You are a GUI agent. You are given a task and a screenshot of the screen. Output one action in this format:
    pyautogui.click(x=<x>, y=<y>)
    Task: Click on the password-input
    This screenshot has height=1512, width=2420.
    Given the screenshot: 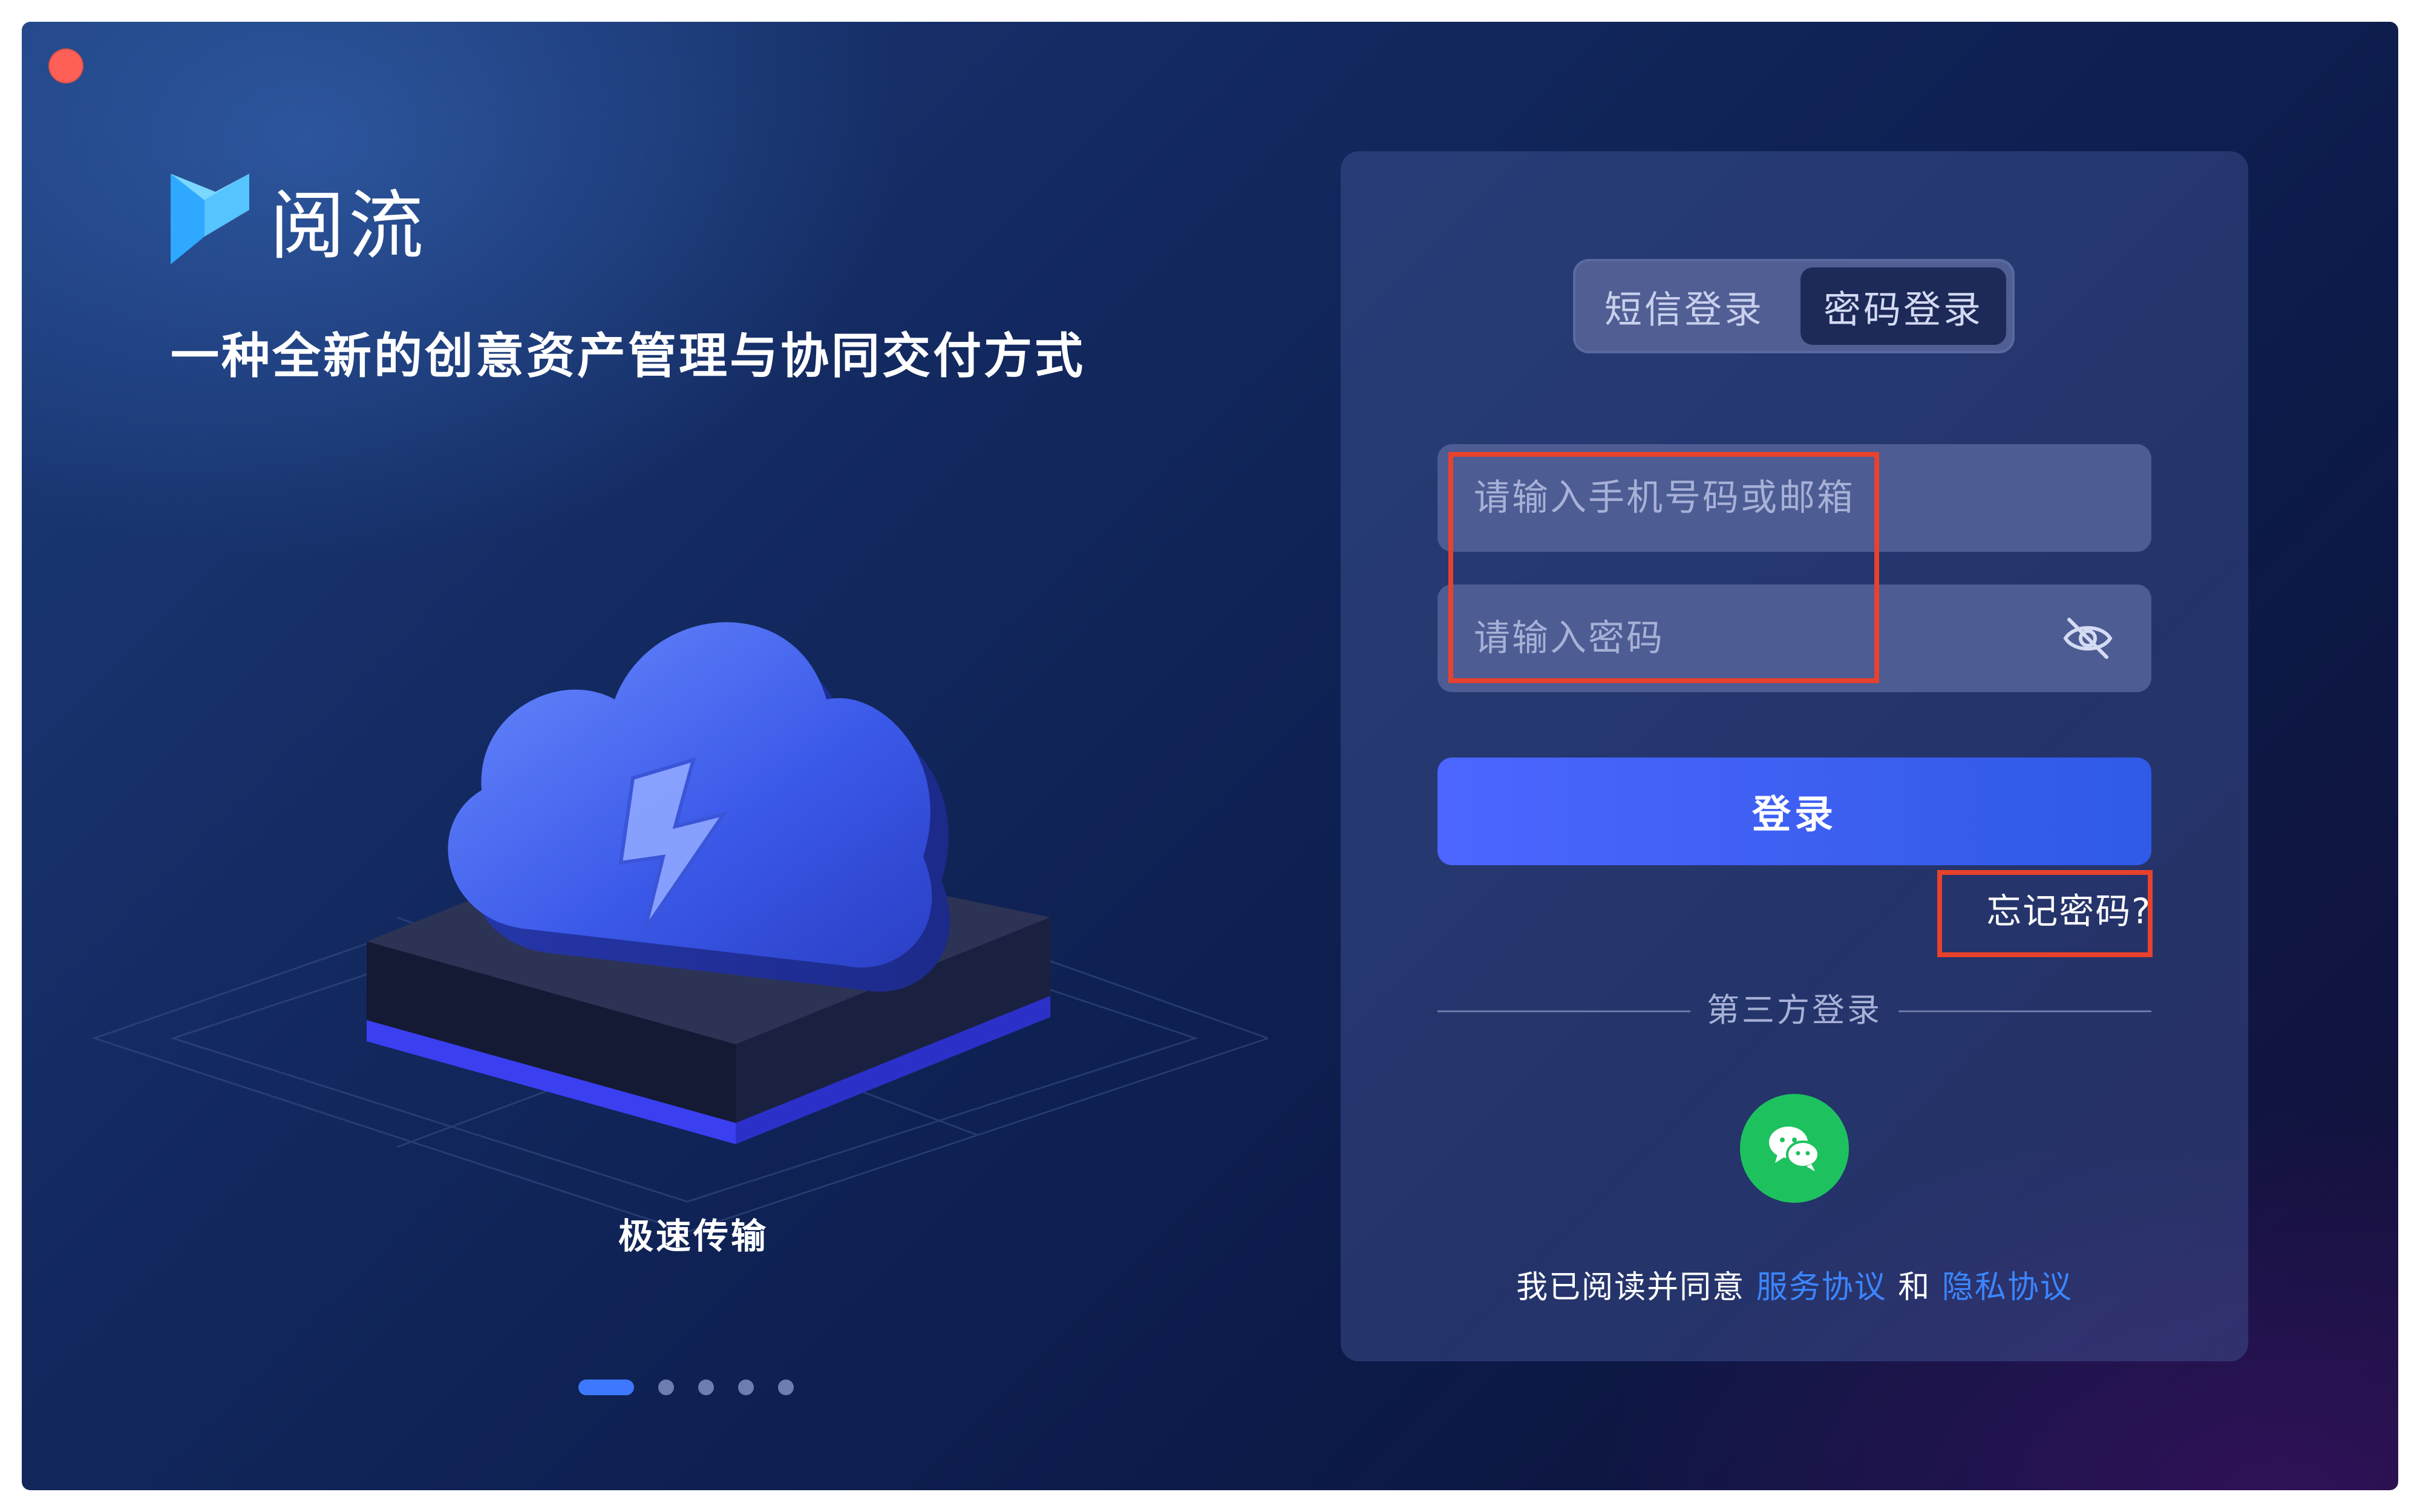 What is the action you would take?
    pyautogui.click(x=1794, y=638)
    